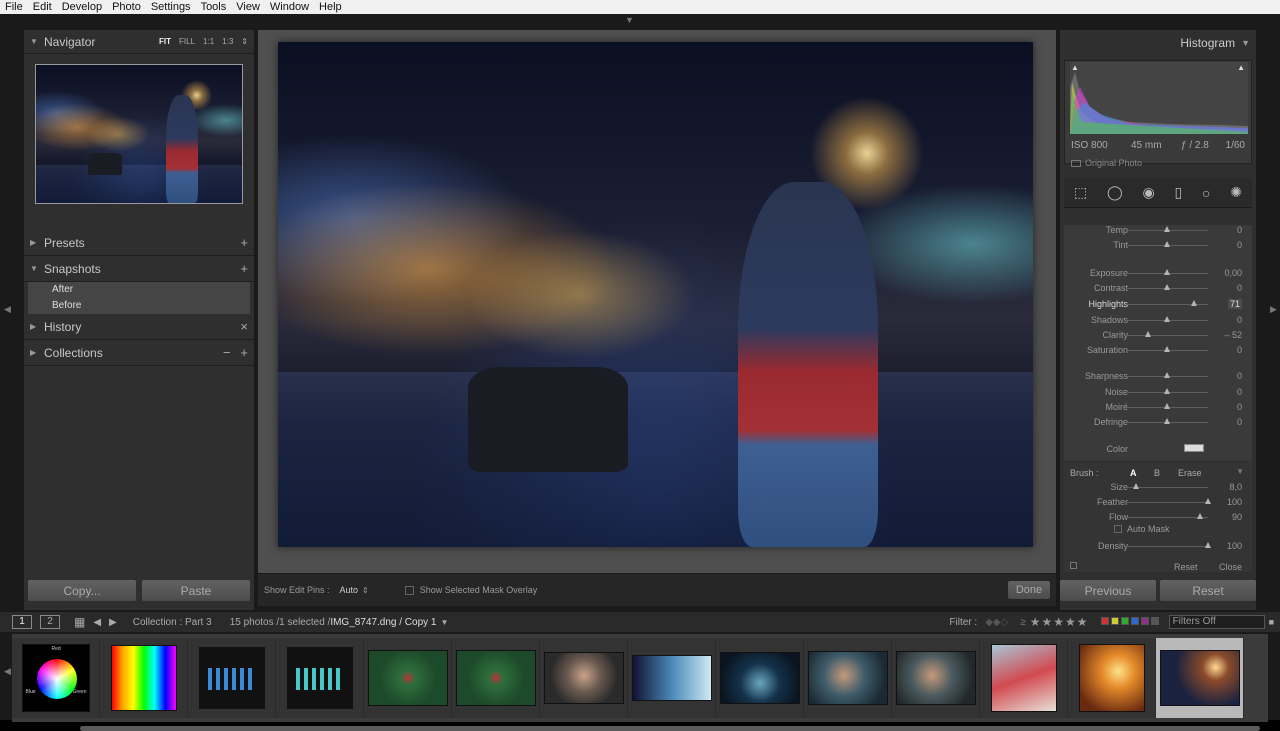 The height and width of the screenshot is (731, 1280). What do you see at coordinates (208, 41) in the screenshot?
I see `zoom-1-1: 1:1` at bounding box center [208, 41].